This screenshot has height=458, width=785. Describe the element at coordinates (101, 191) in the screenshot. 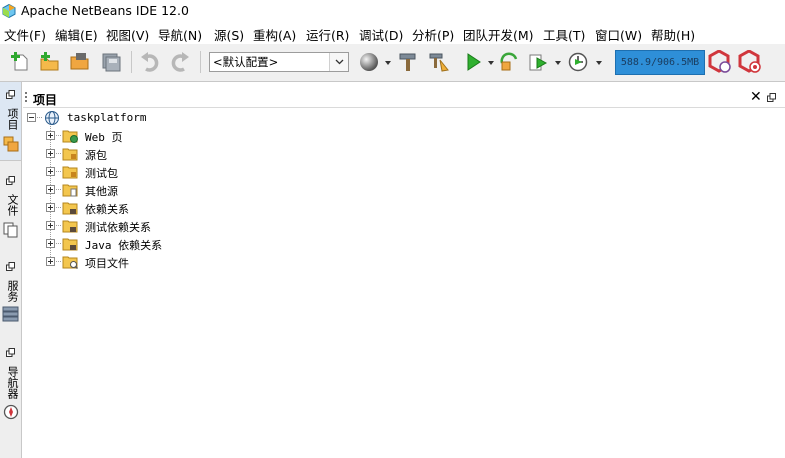

I see `tree-node-label: 其他源` at that location.